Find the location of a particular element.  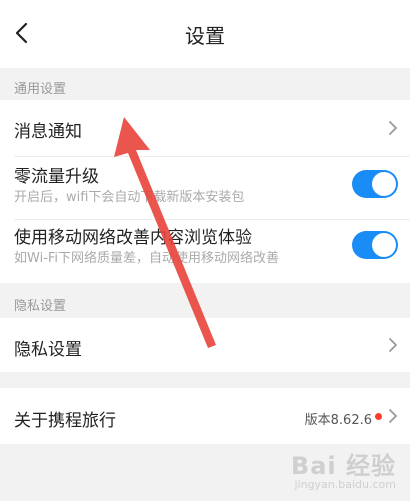

zero-traffic-label: 零流量升级 is located at coordinates (56, 177).